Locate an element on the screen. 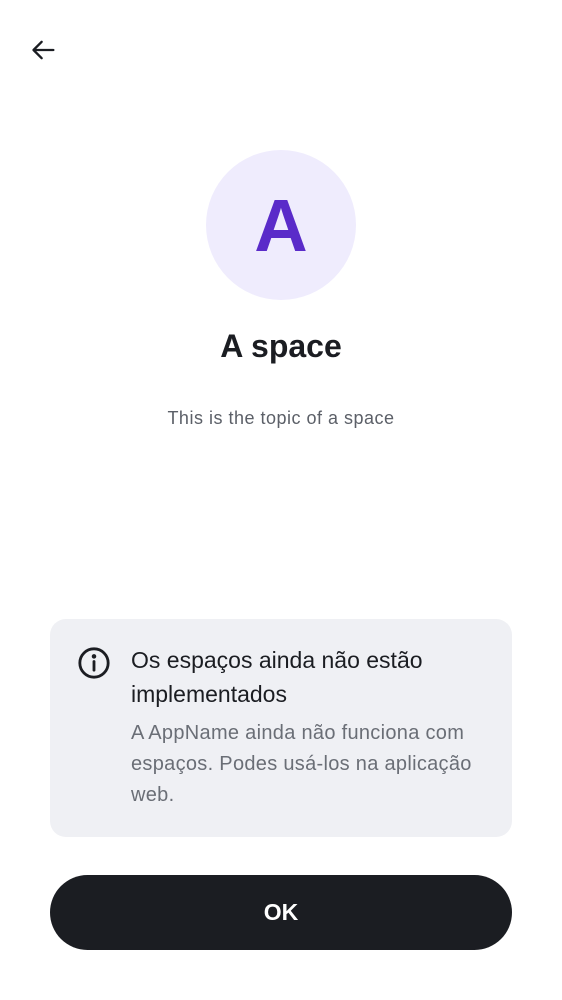 This screenshot has width=562, height=1000. space-avatar: A is located at coordinates (281, 225).